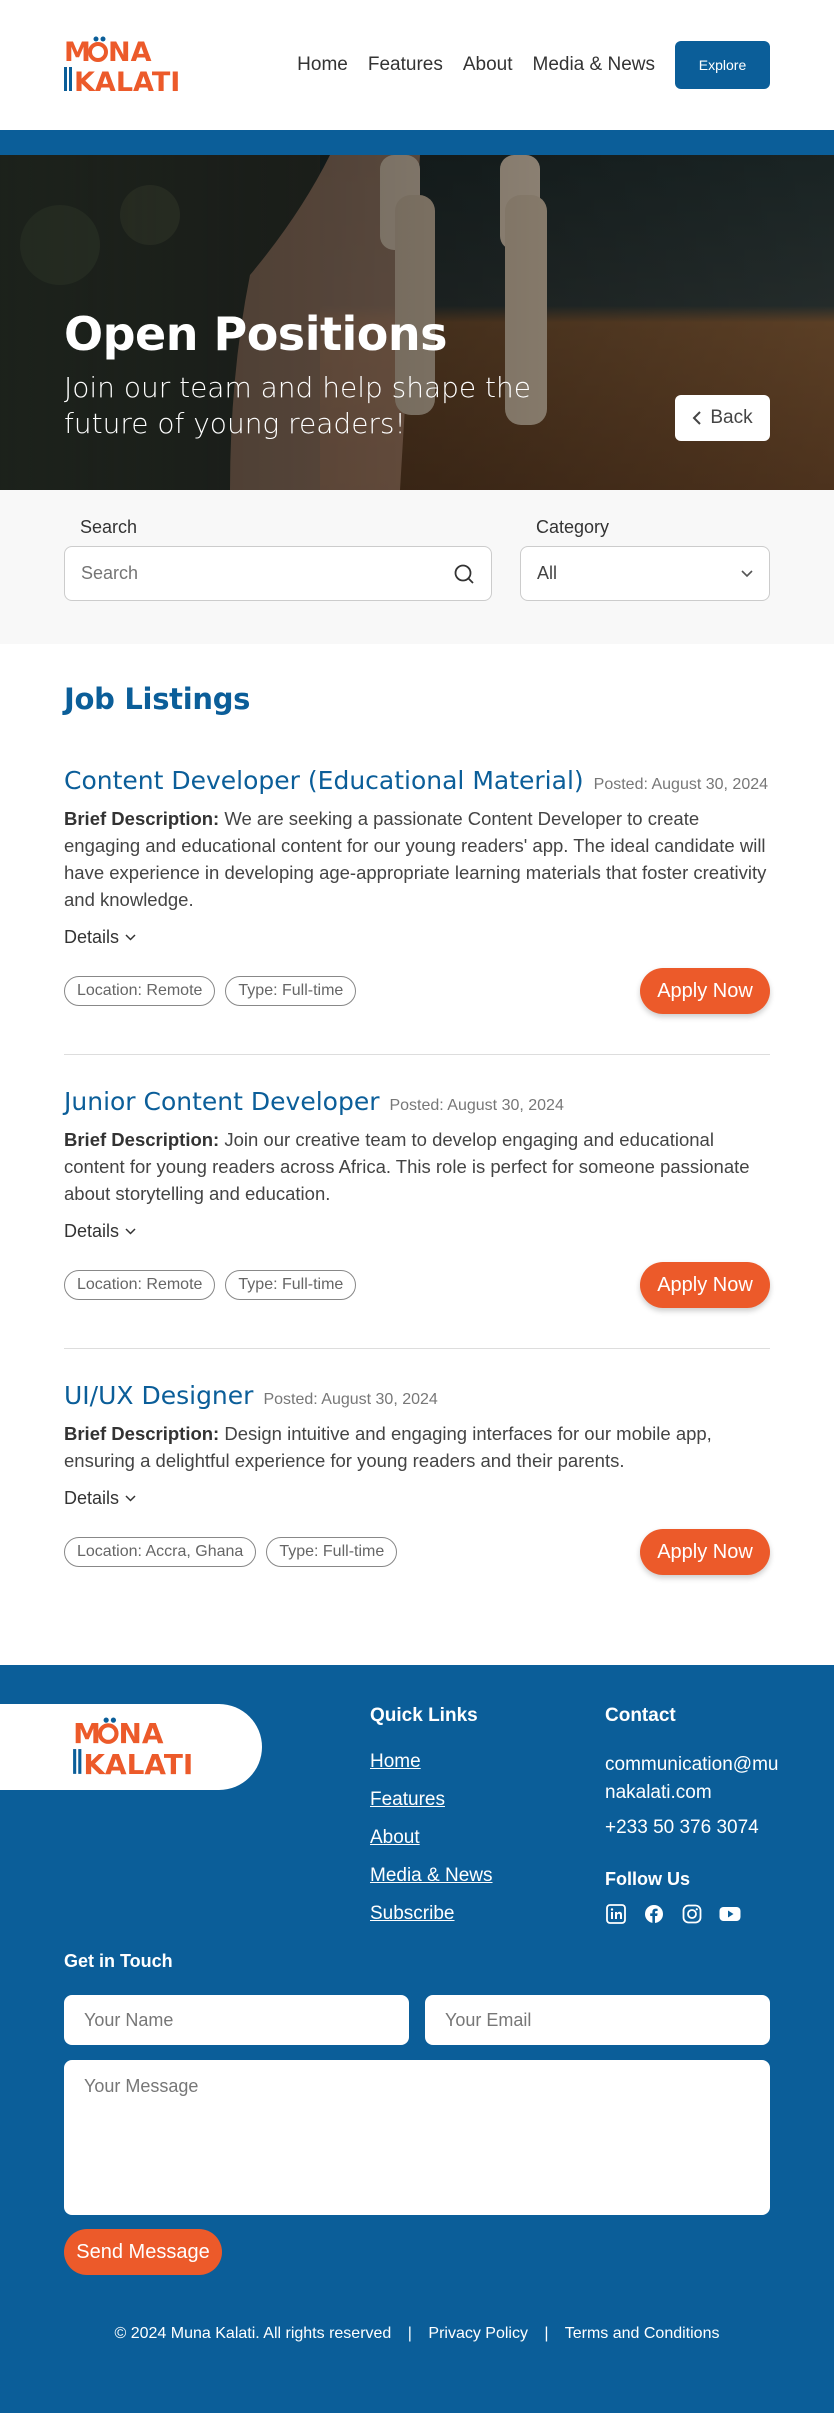 This screenshot has height=2413, width=834. What do you see at coordinates (253, 2333) in the screenshot?
I see `copyright-text: © 2024 Muna Kalati. All rights reserved` at bounding box center [253, 2333].